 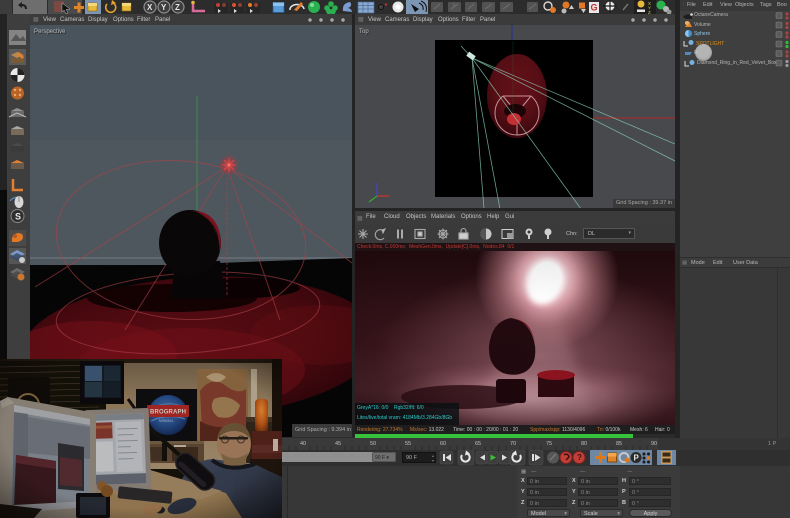 I want to click on svg-text: 75, so click(x=549, y=444).